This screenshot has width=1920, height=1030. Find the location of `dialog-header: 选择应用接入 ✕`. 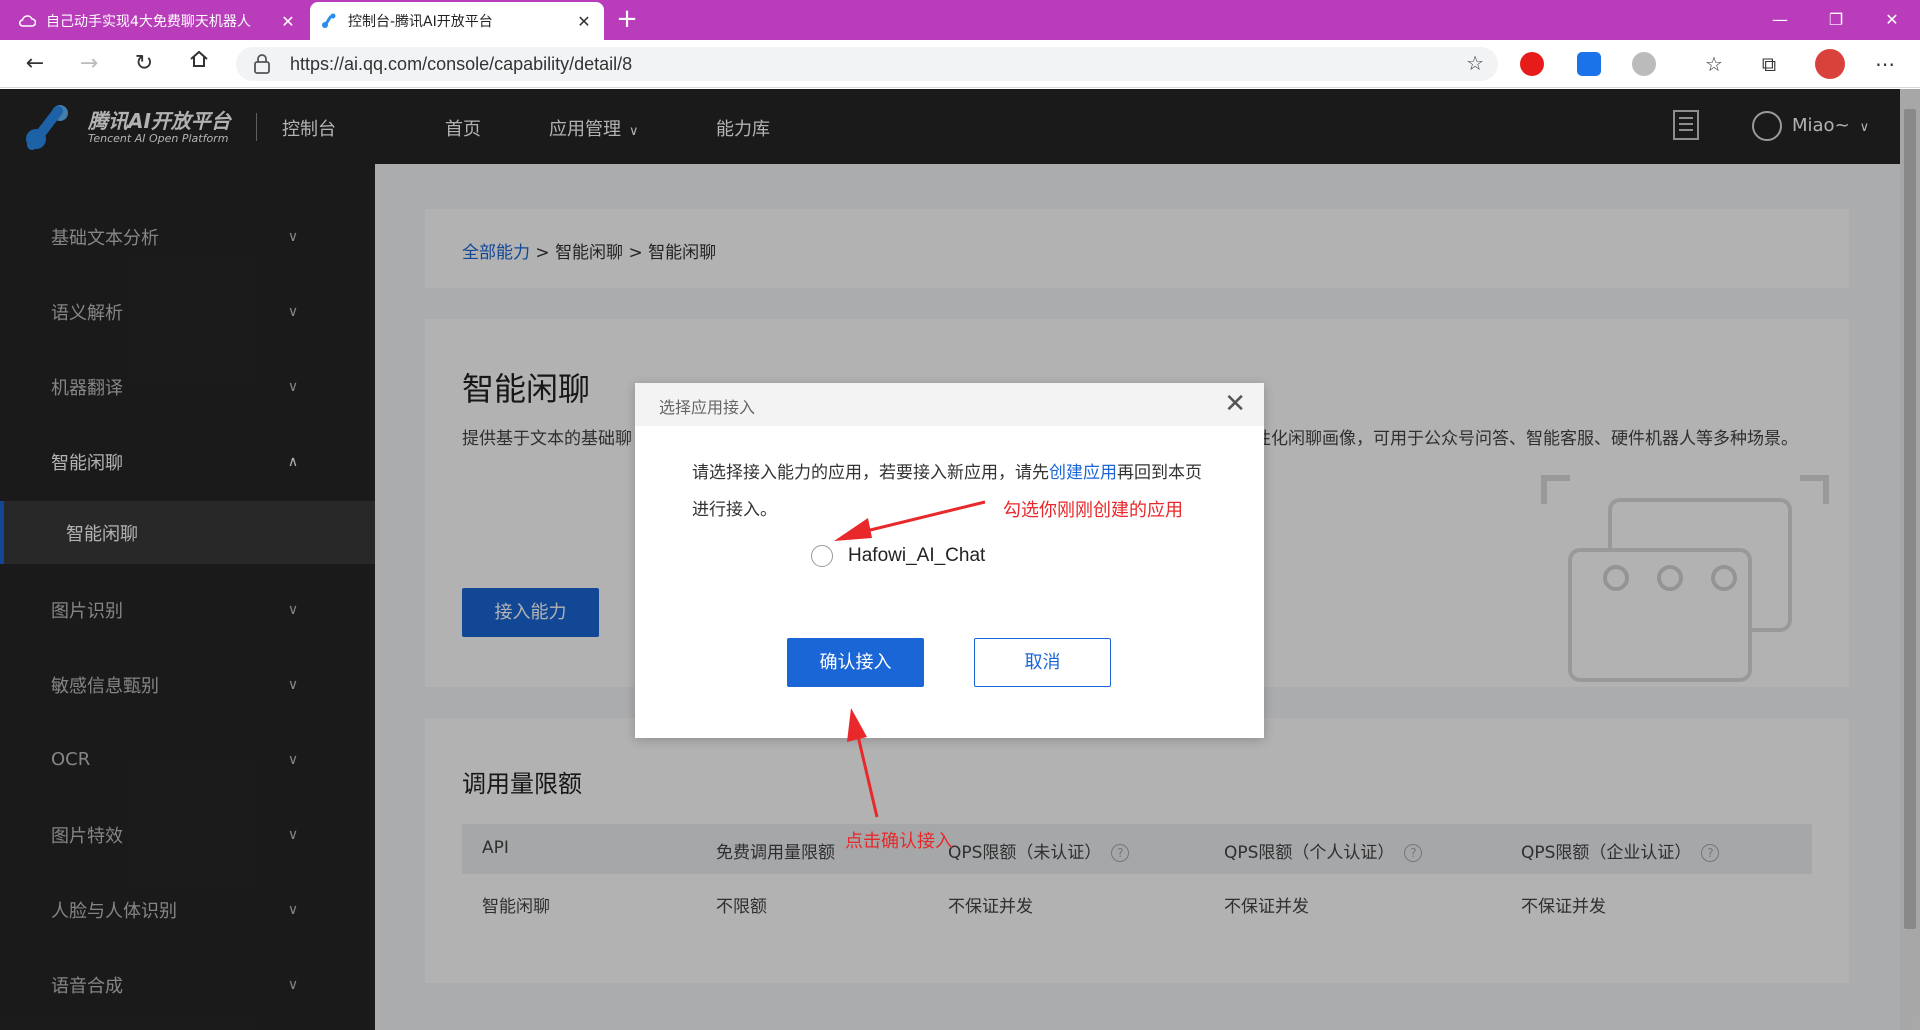

dialog-header: 选择应用接入 ✕ is located at coordinates (949, 404).